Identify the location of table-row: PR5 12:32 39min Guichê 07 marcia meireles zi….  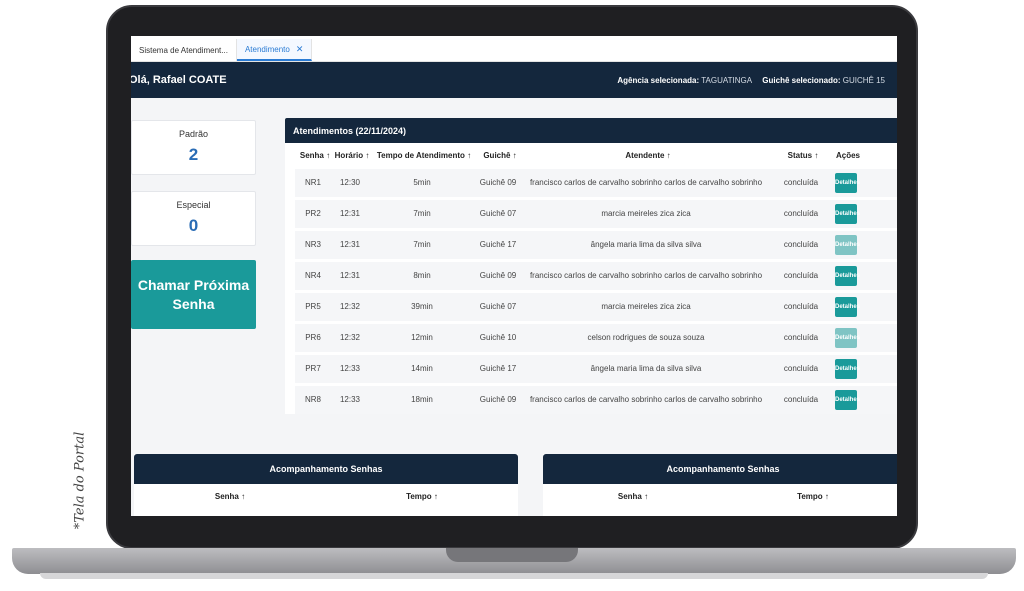
(596, 307).